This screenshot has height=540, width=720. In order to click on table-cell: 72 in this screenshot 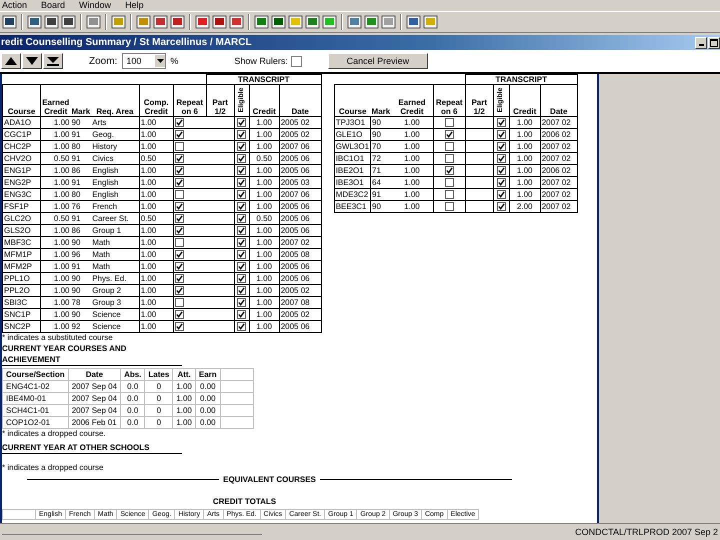, I will do `click(381, 158)`.